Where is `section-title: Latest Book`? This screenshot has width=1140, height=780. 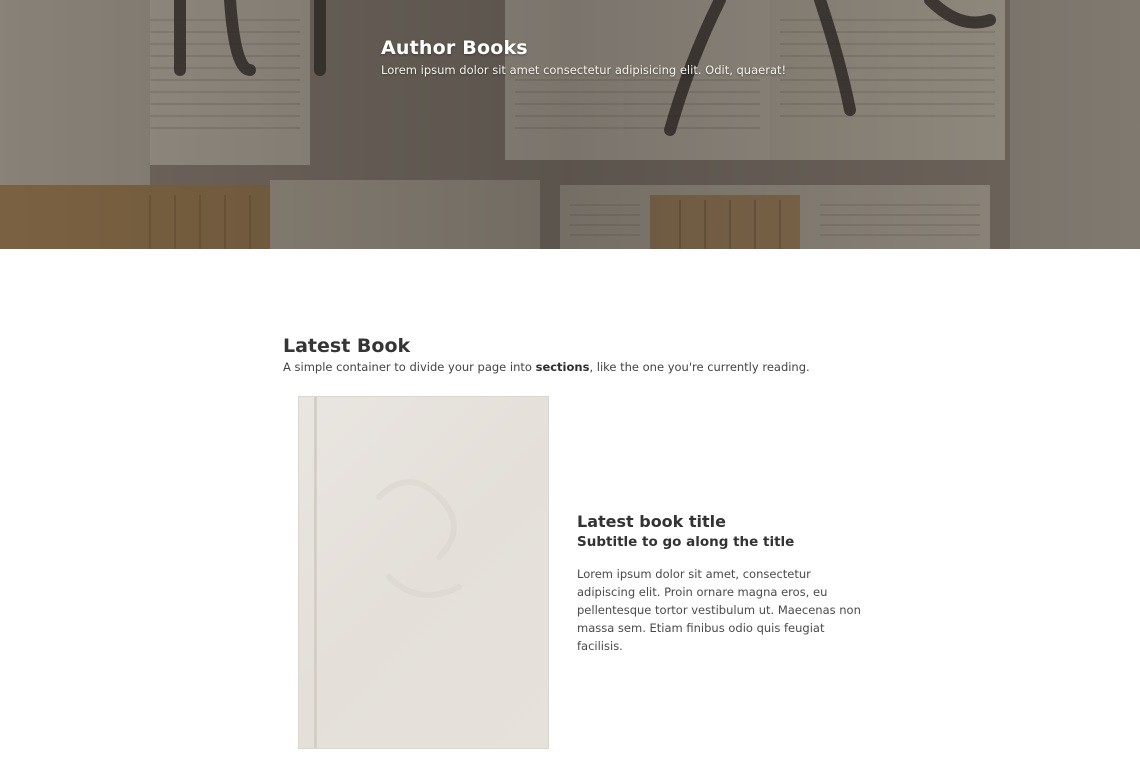
section-title: Latest Book is located at coordinates (347, 346).